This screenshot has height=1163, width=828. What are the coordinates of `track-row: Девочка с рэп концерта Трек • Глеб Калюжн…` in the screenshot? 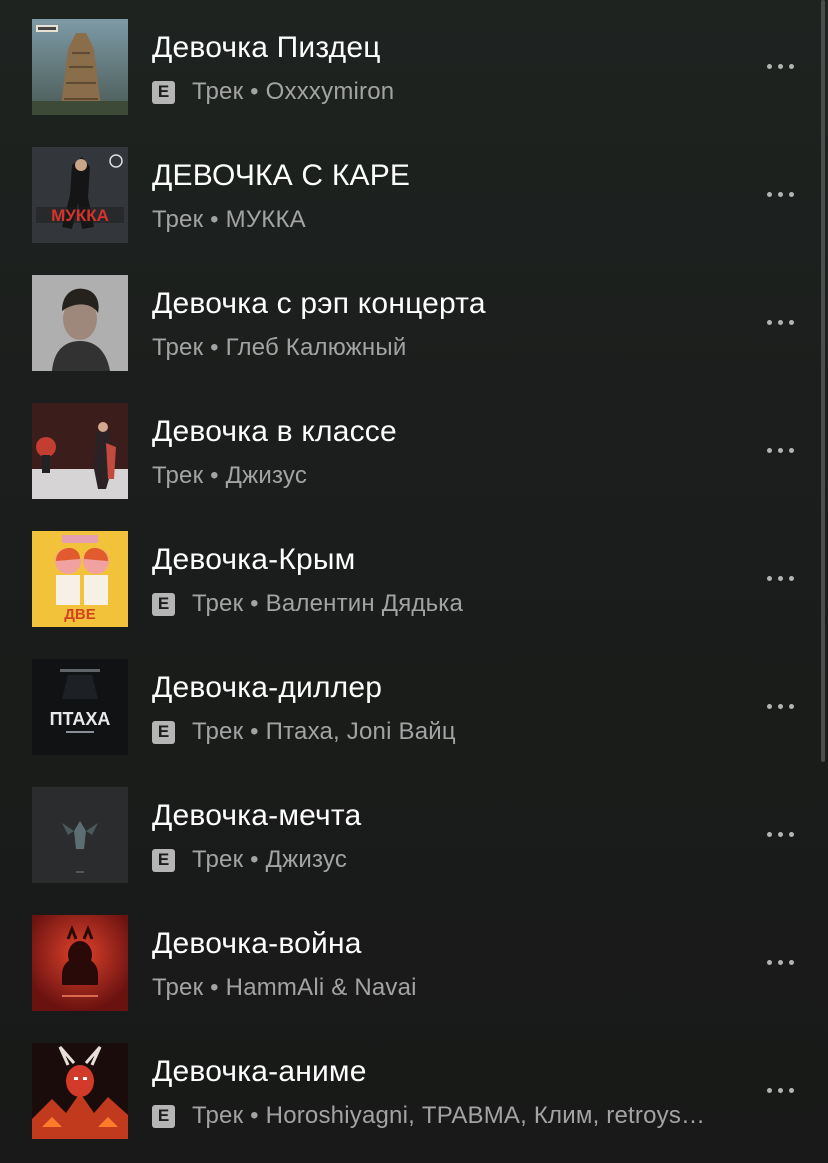 It's located at (414, 320).